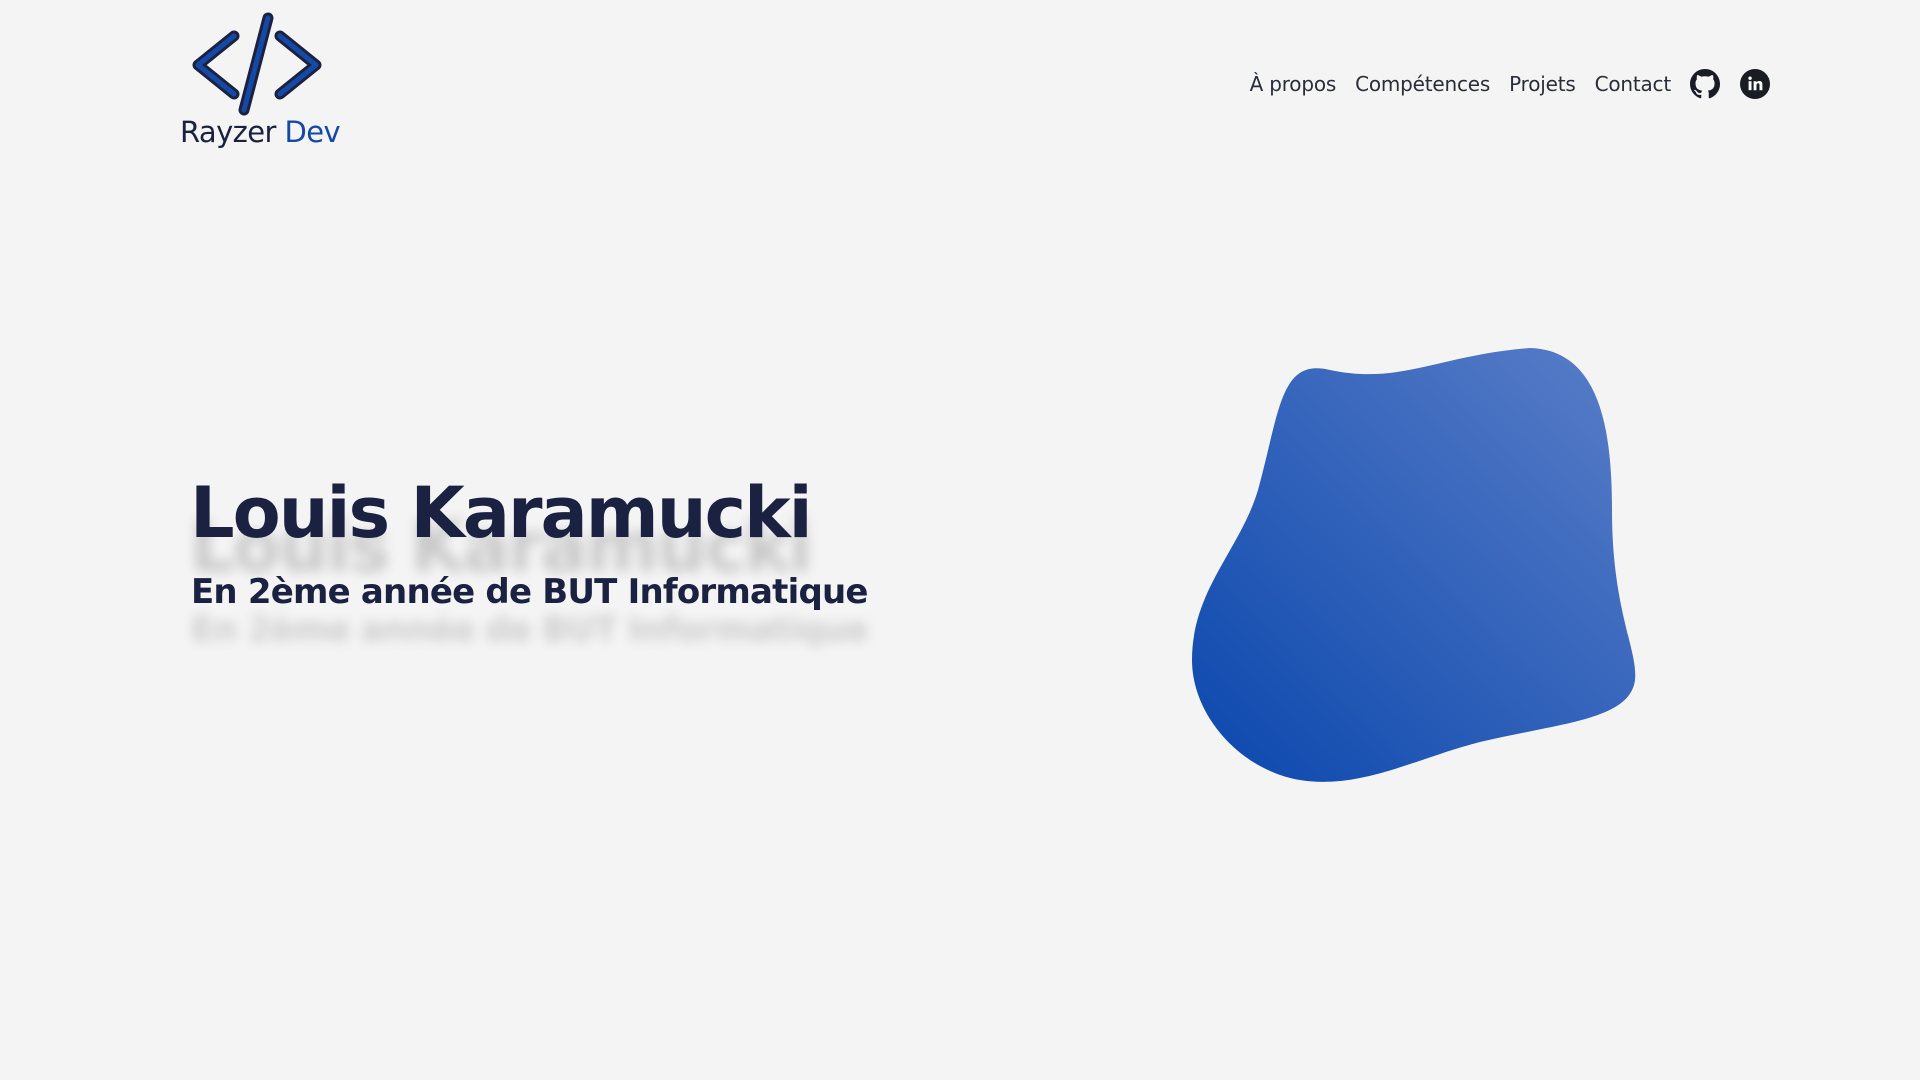 The height and width of the screenshot is (1080, 1920). Describe the element at coordinates (1633, 84) in the screenshot. I see `nav-link-contact: Contact` at that location.